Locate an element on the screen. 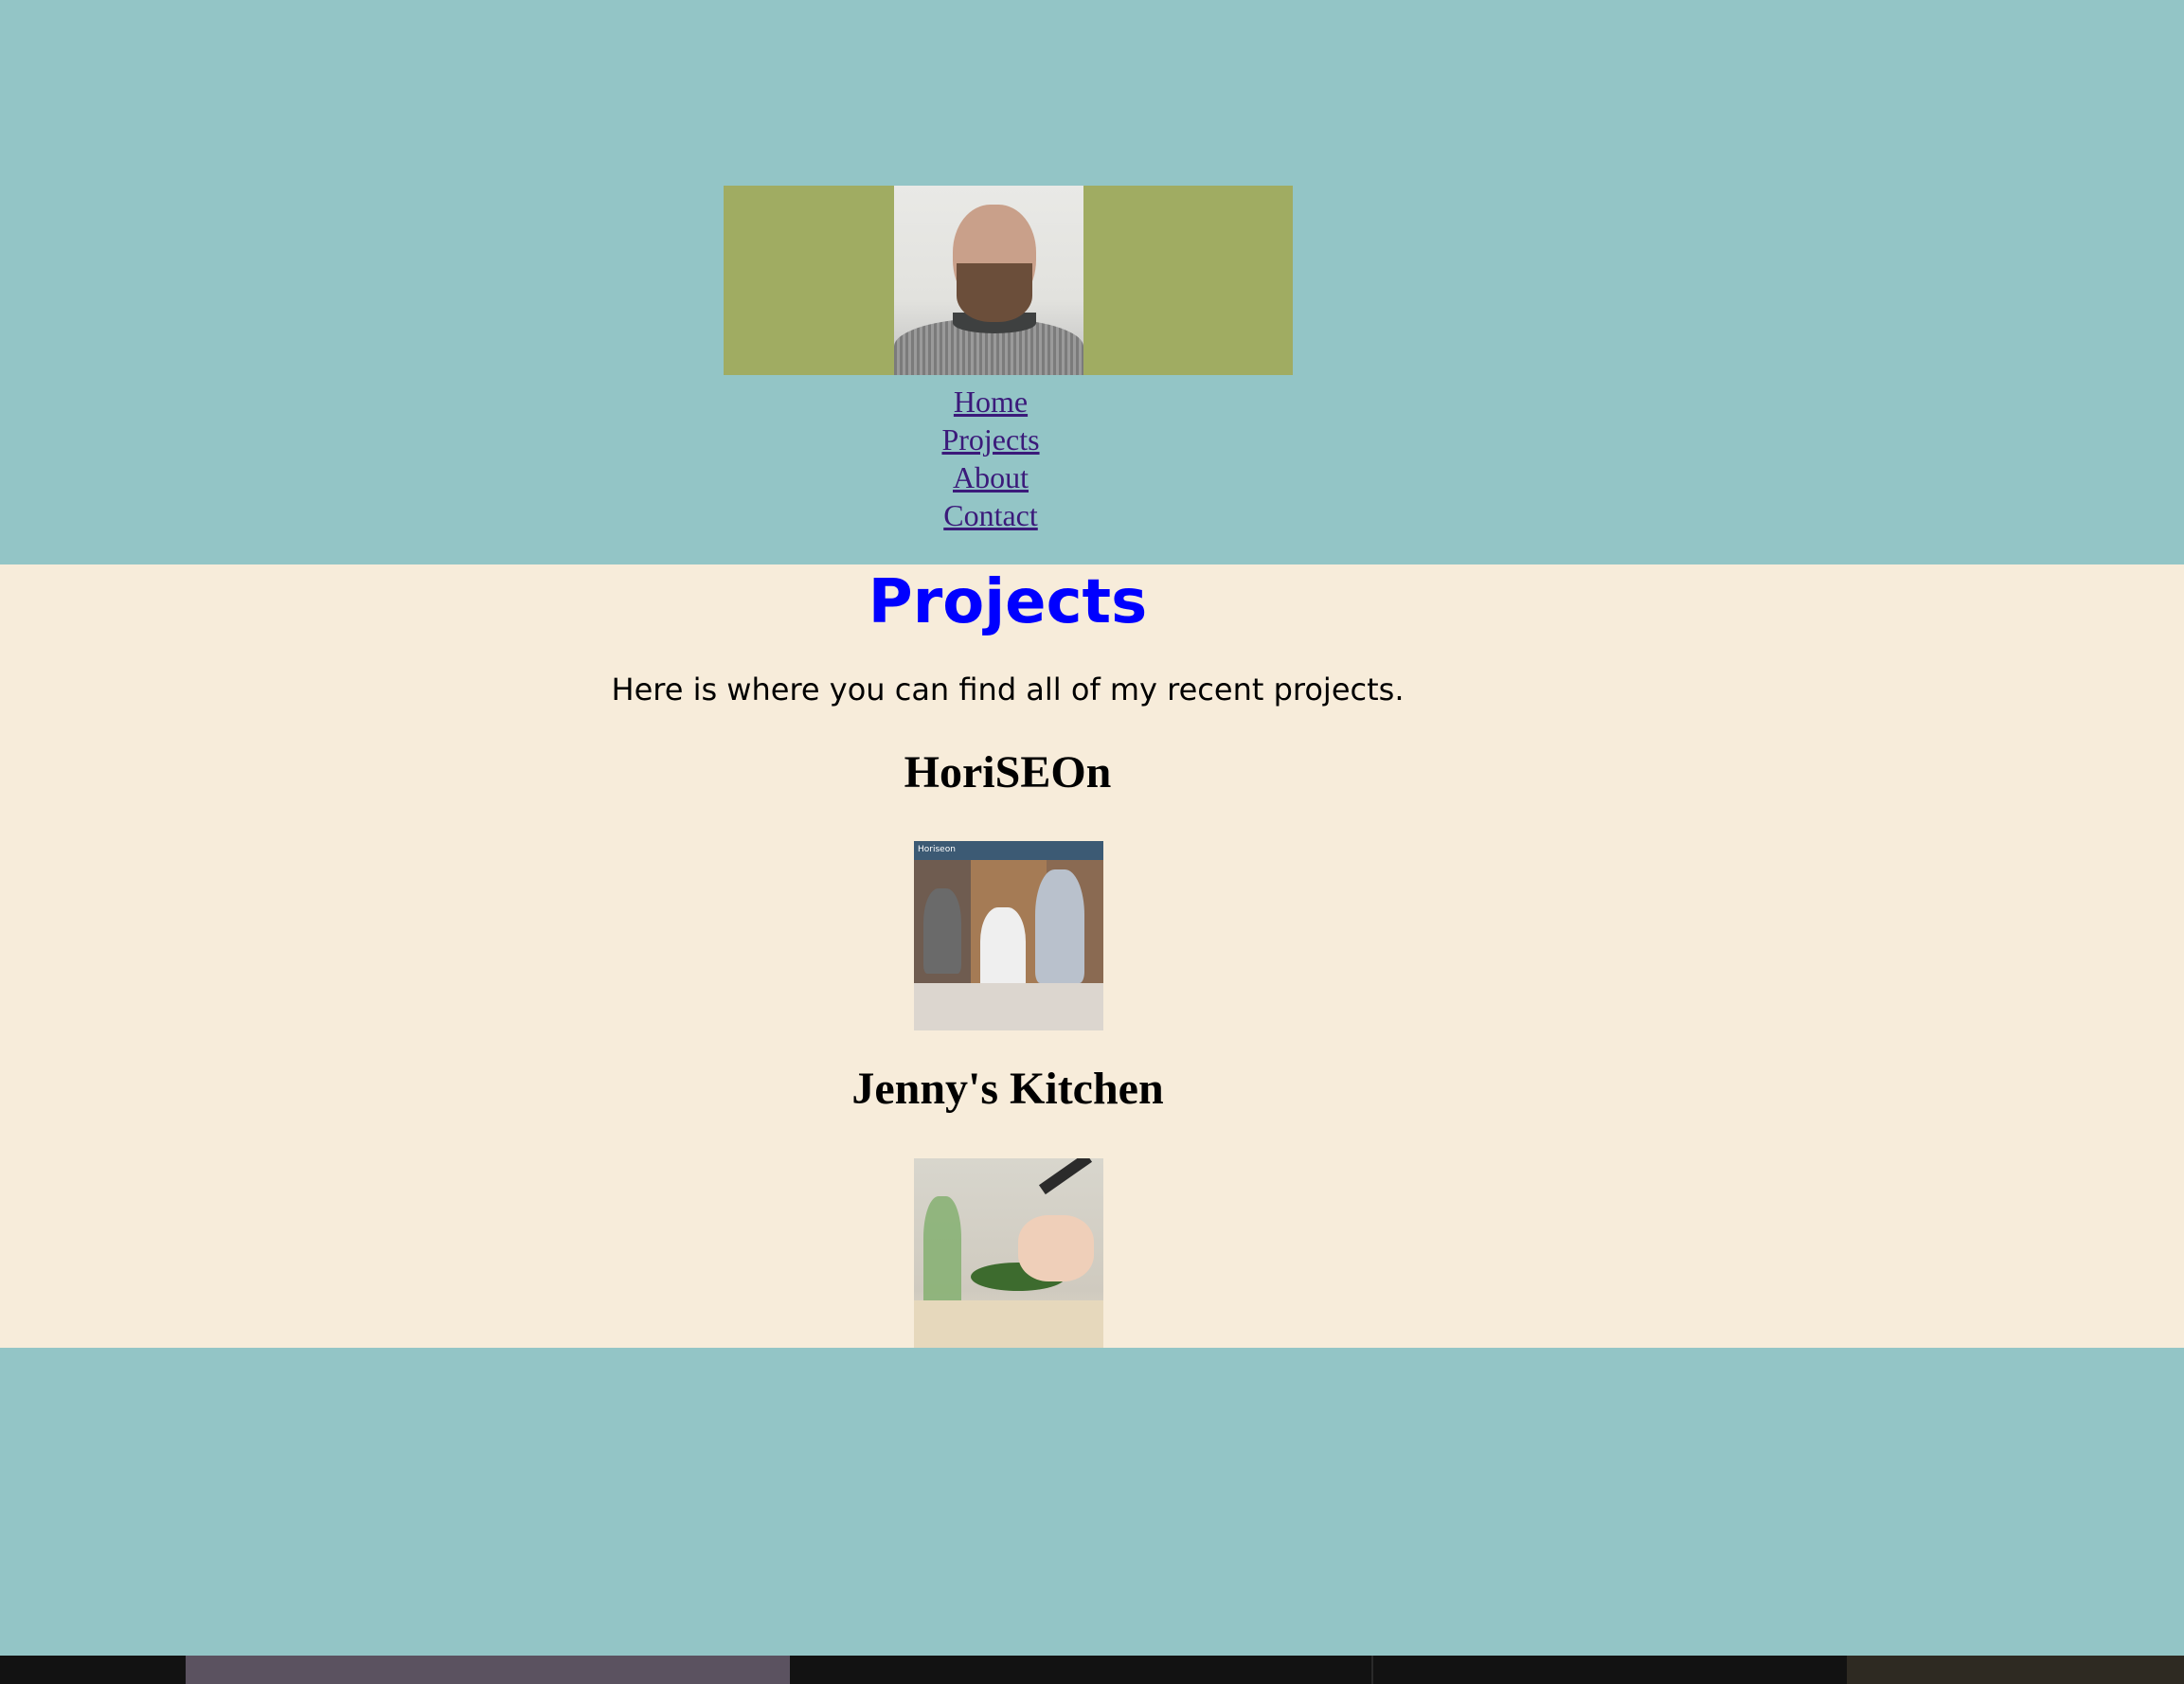 The width and height of the screenshot is (2184, 1684). horiseon-screenshot: Horiseon is located at coordinates (1009, 935).